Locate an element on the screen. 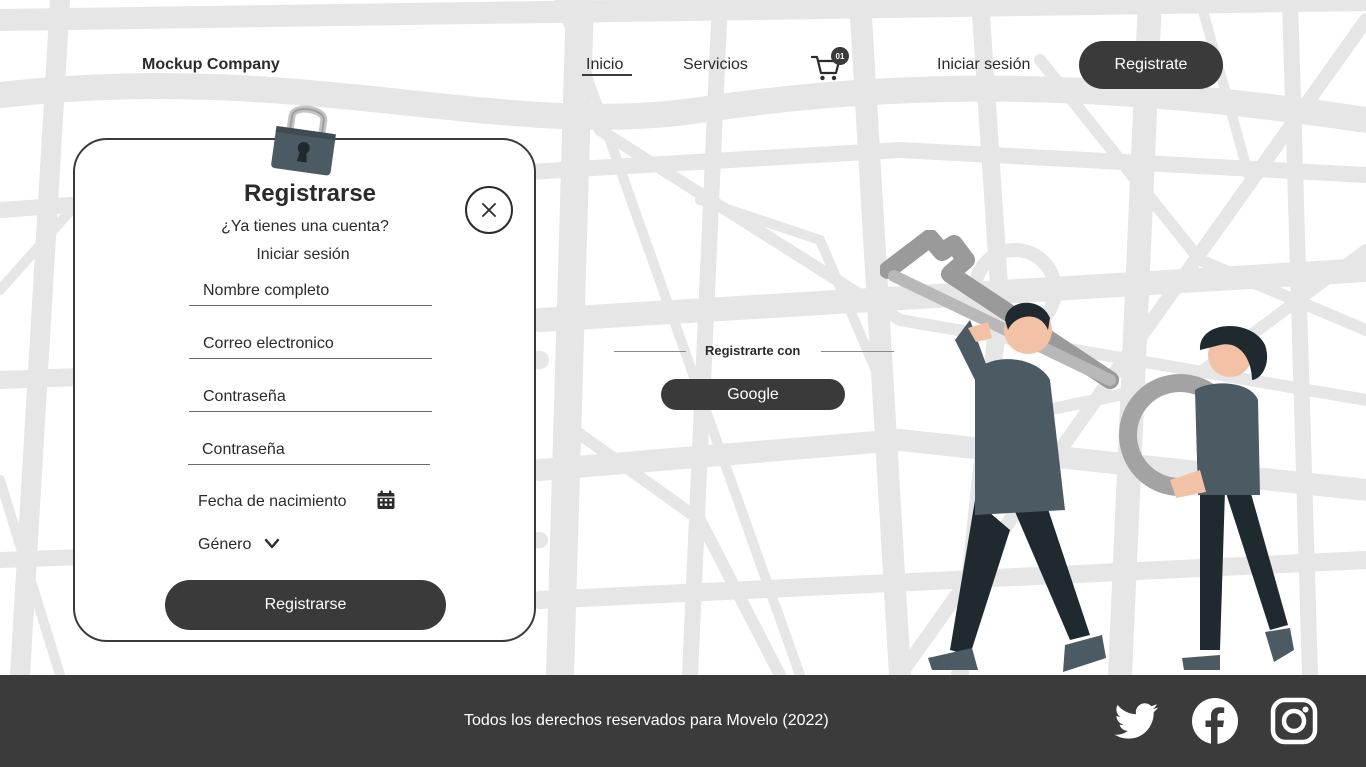 Image resolution: width=1366 pixels, height=767 pixels. active-nav-underline is located at coordinates (607, 75).